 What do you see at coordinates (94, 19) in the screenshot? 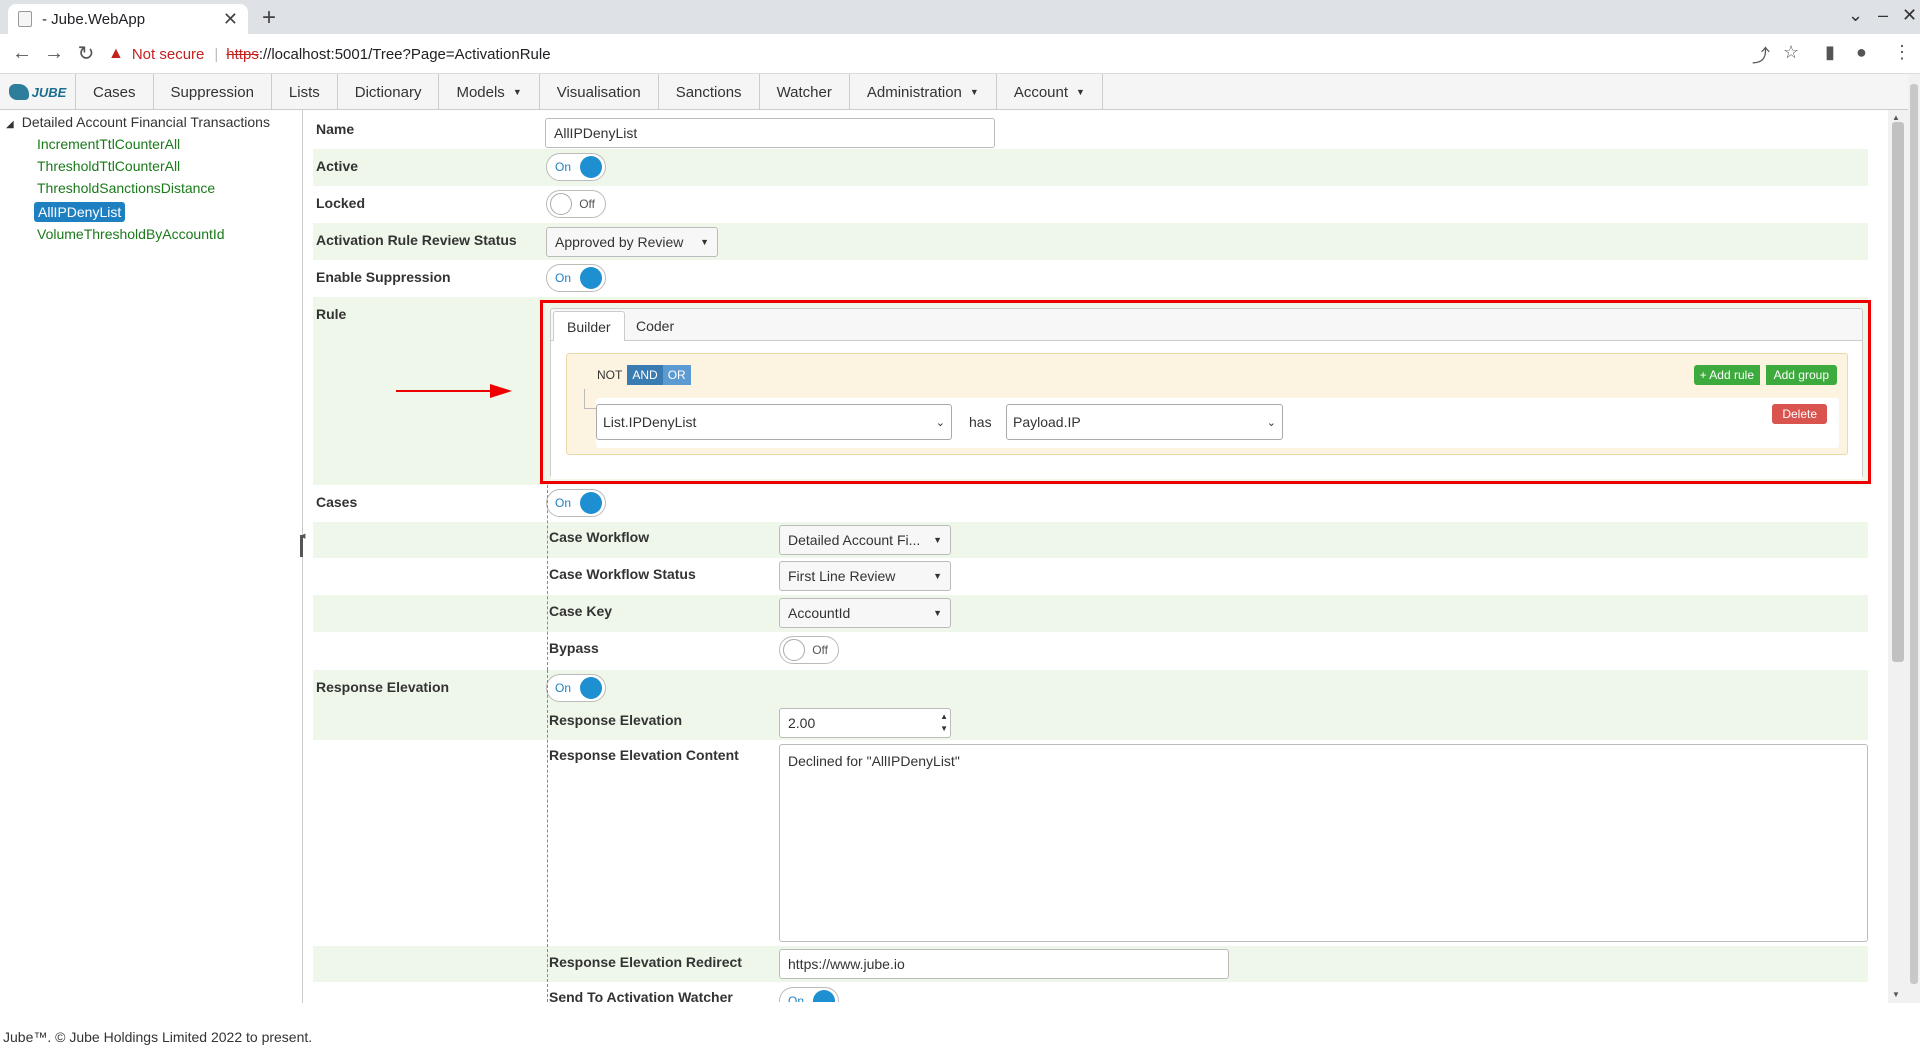
I see `tab-title: - Jube.WebApp` at bounding box center [94, 19].